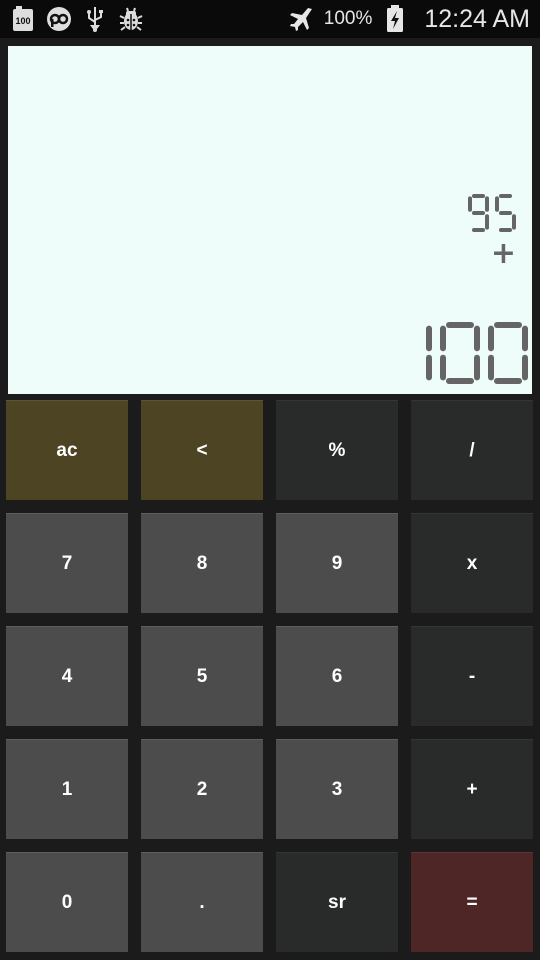 The width and height of the screenshot is (540, 960). Describe the element at coordinates (348, 18) in the screenshot. I see `battery-percent: 100%` at that location.